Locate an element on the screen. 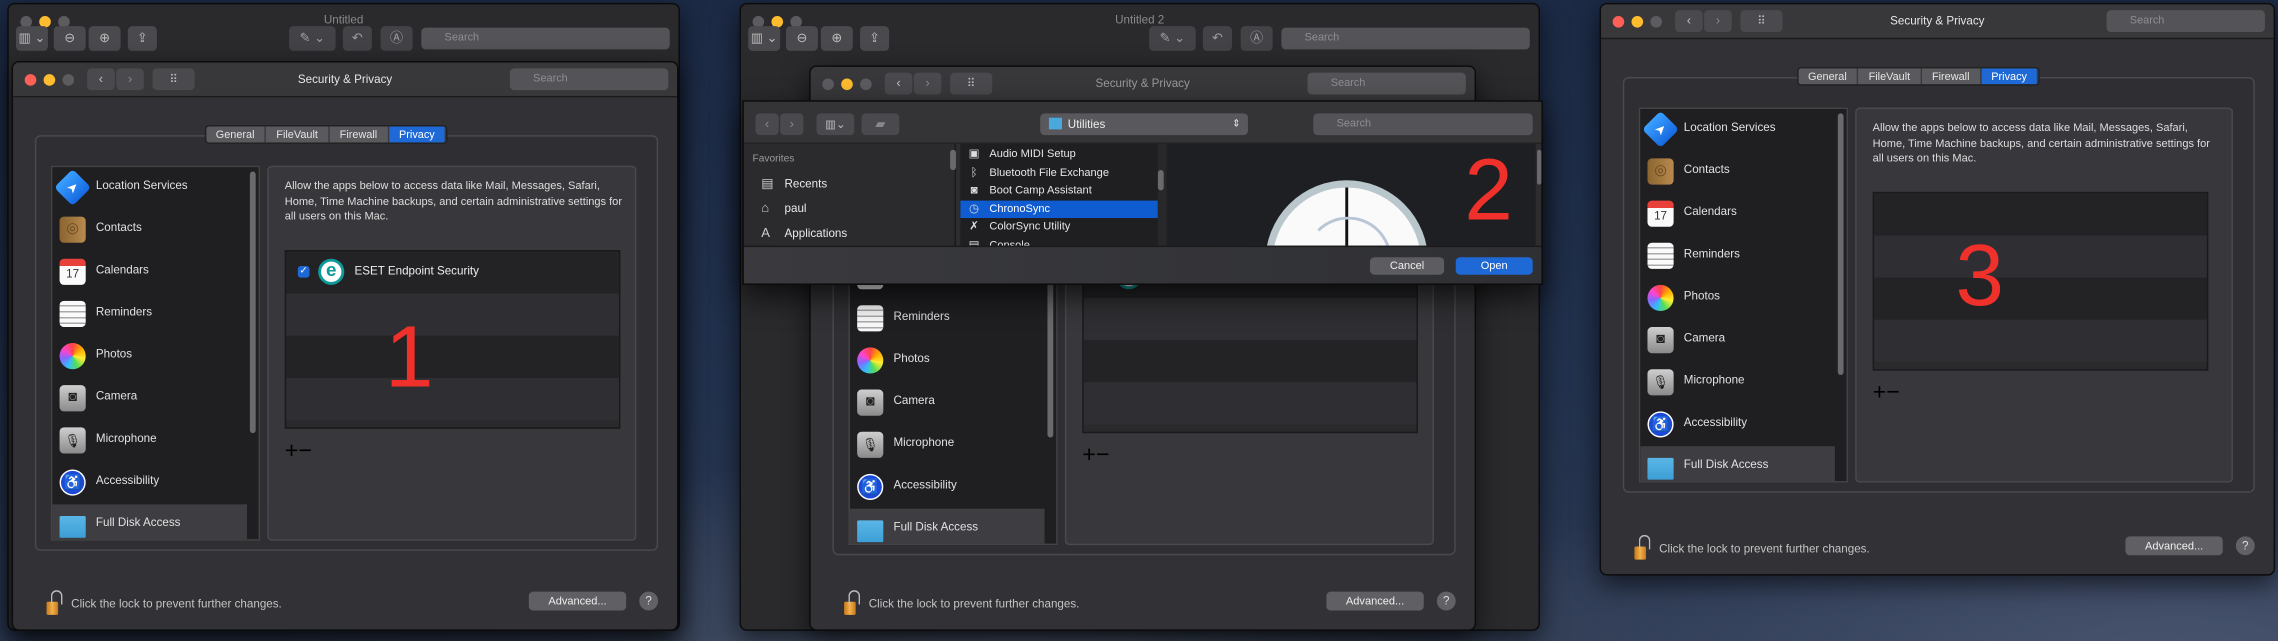 The height and width of the screenshot is (641, 2278). contacts-book-icon: ◎ is located at coordinates (1660, 171).